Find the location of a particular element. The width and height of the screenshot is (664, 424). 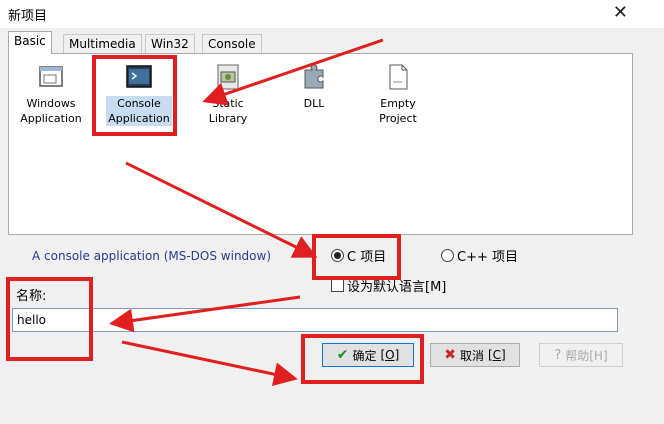

arrow-to-name-input is located at coordinates (205, 314).